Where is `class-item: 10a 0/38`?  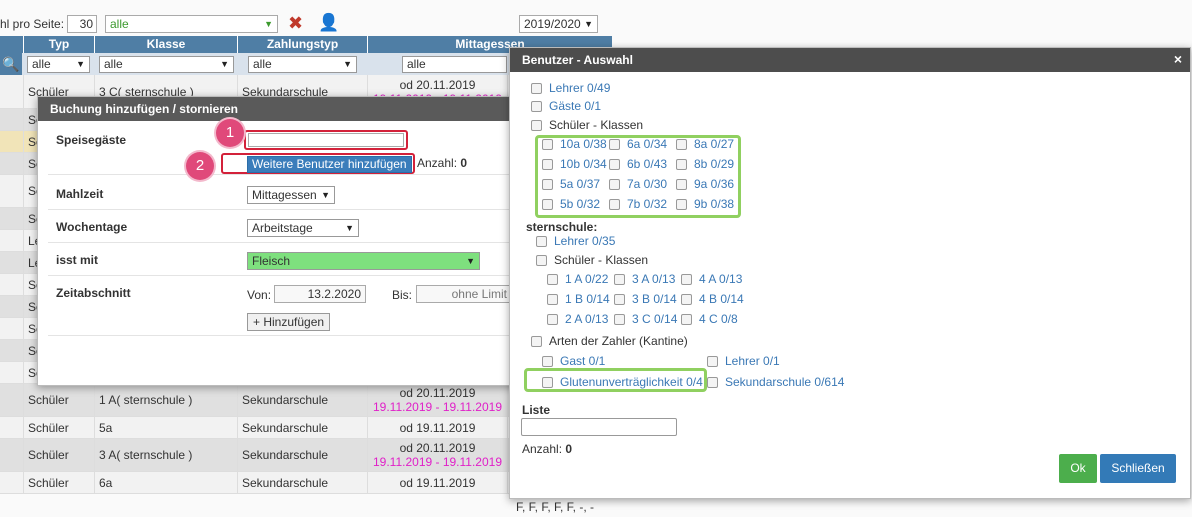 class-item: 10a 0/38 is located at coordinates (574, 144).